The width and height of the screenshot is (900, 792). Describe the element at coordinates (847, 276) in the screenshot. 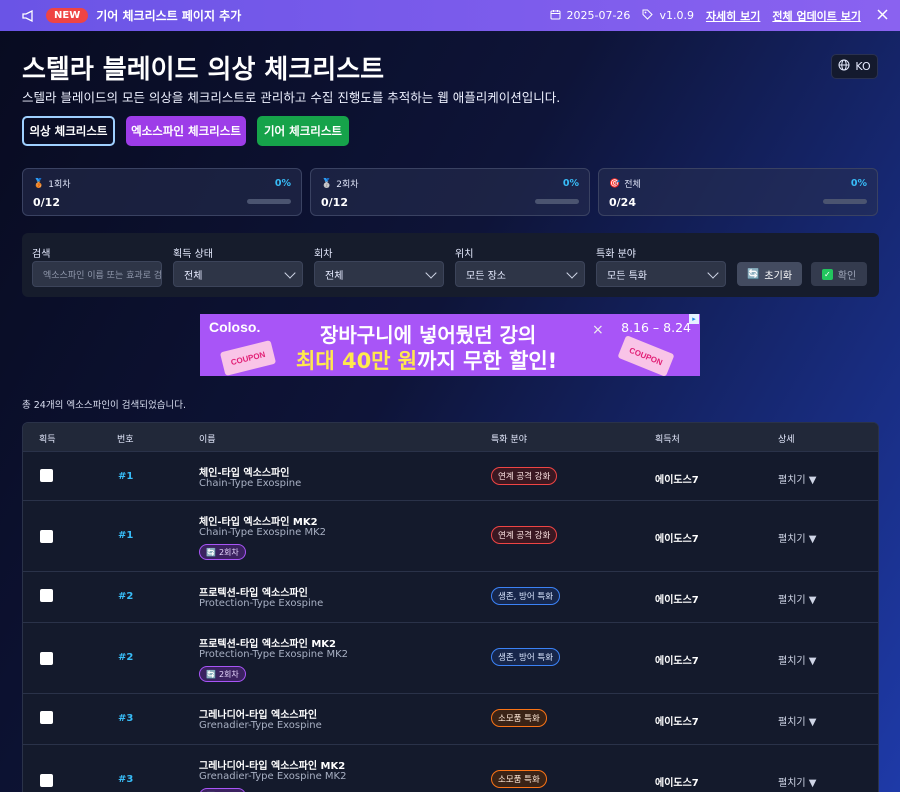

I see `confirm-label: 확인` at that location.